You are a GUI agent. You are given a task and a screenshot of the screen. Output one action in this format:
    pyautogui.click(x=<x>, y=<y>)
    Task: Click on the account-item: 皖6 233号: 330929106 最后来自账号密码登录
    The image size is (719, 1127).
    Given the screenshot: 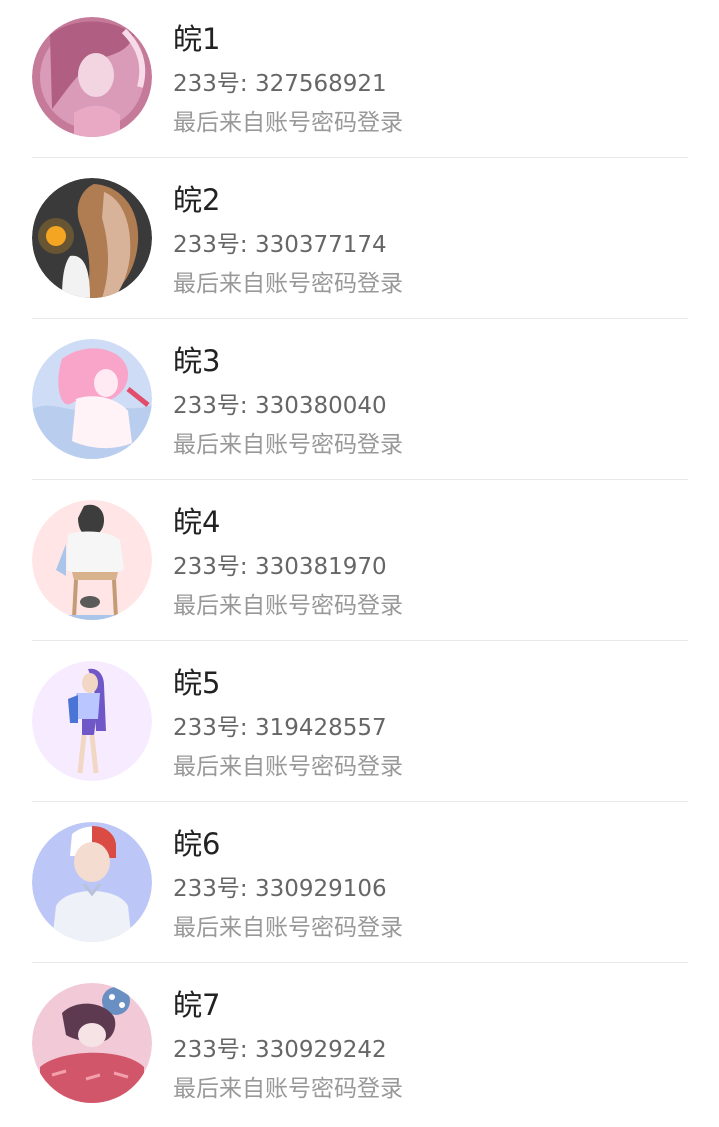 What is the action you would take?
    pyautogui.click(x=359, y=885)
    